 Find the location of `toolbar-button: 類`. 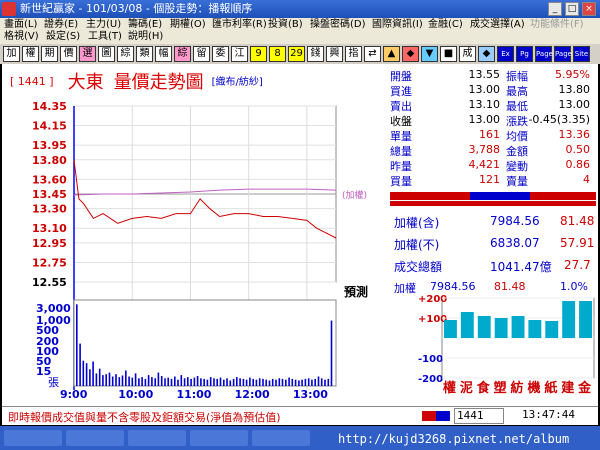

toolbar-button: 類 is located at coordinates (144, 54).